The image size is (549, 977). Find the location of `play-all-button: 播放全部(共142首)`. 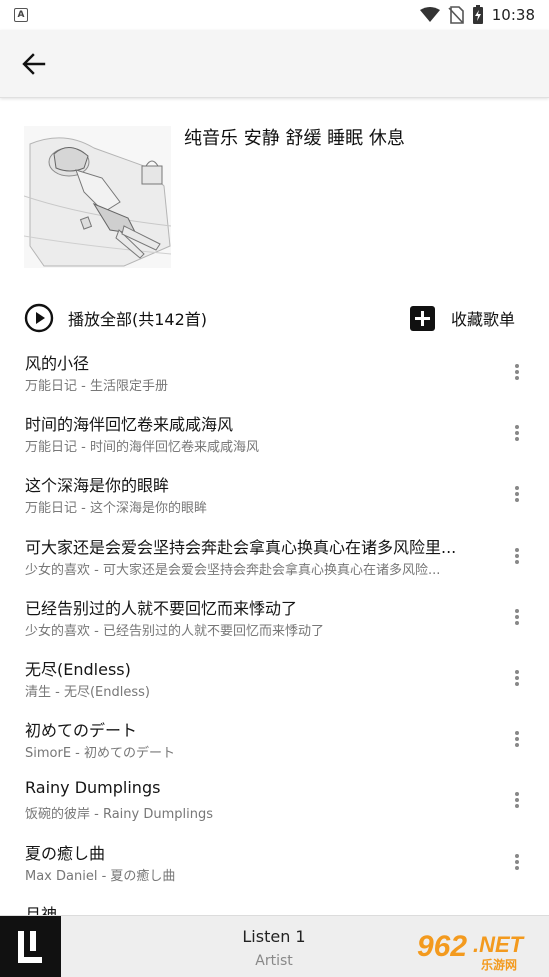

play-all-button: 播放全部(共142首) is located at coordinates (115, 318).